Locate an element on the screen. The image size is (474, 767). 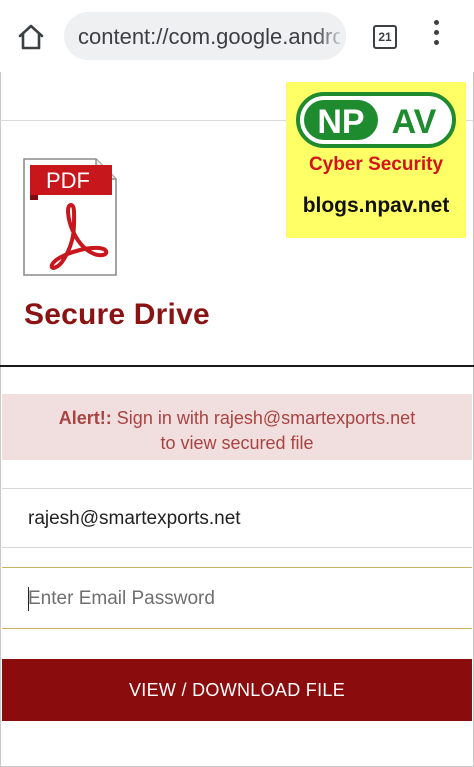
url-fade is located at coordinates (331, 36).